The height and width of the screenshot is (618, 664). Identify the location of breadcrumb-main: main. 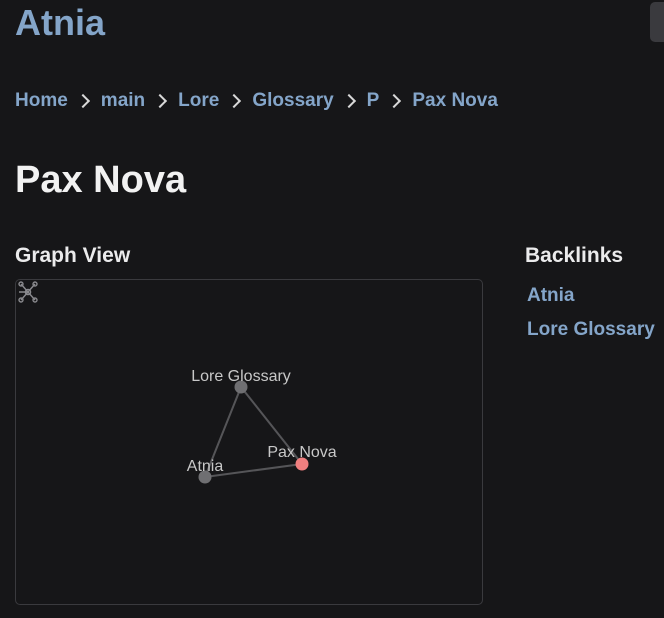
(123, 101).